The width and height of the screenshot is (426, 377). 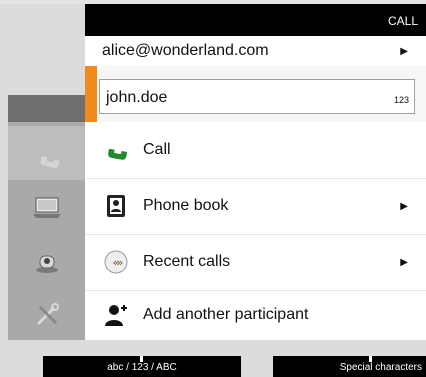 I want to click on menu-item-label: Add another participant, so click(x=226, y=314).